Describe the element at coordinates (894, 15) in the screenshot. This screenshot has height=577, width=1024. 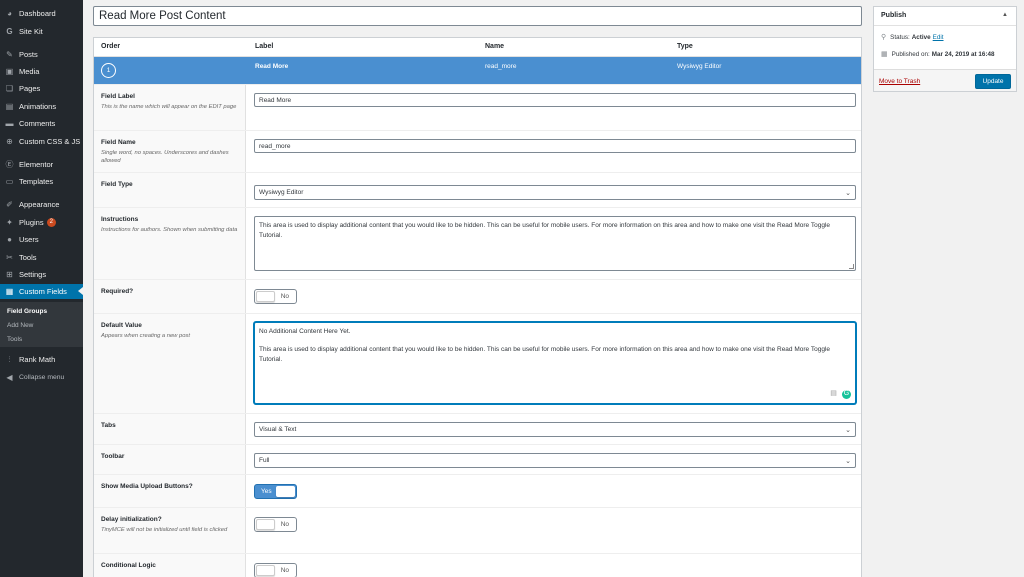
I see `publish-title: Publish` at that location.